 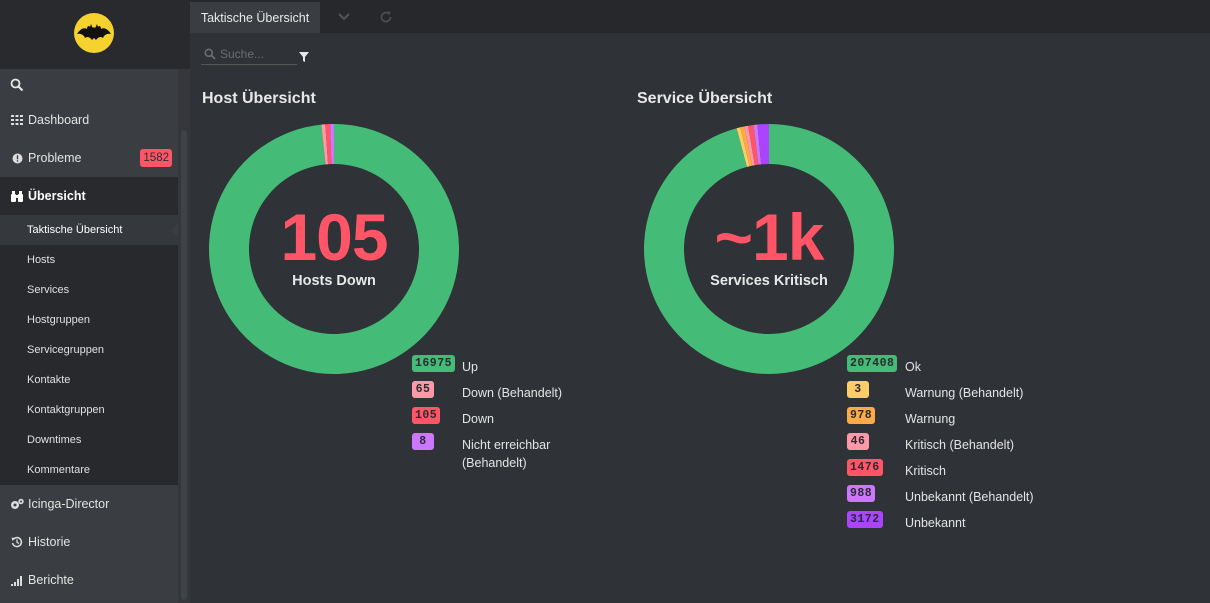 What do you see at coordinates (304, 58) in the screenshot?
I see `filter-icon` at bounding box center [304, 58].